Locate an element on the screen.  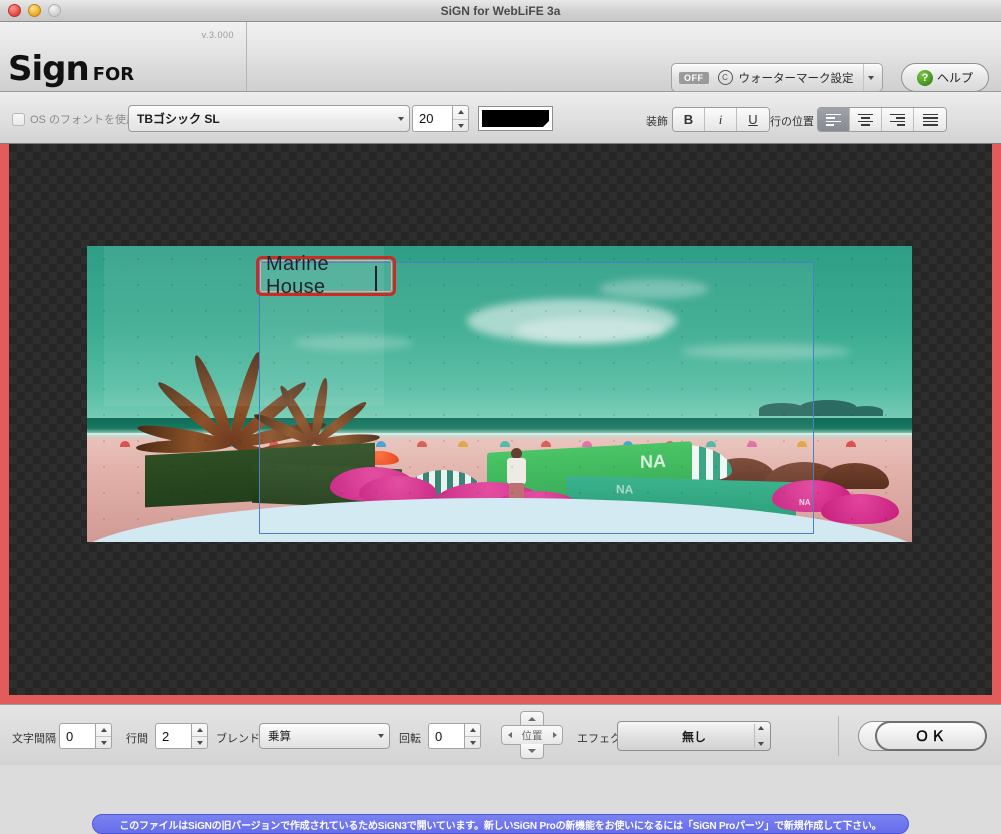
os-font-checkbox-row: OS のフォントを使用 is located at coordinates (74, 119).